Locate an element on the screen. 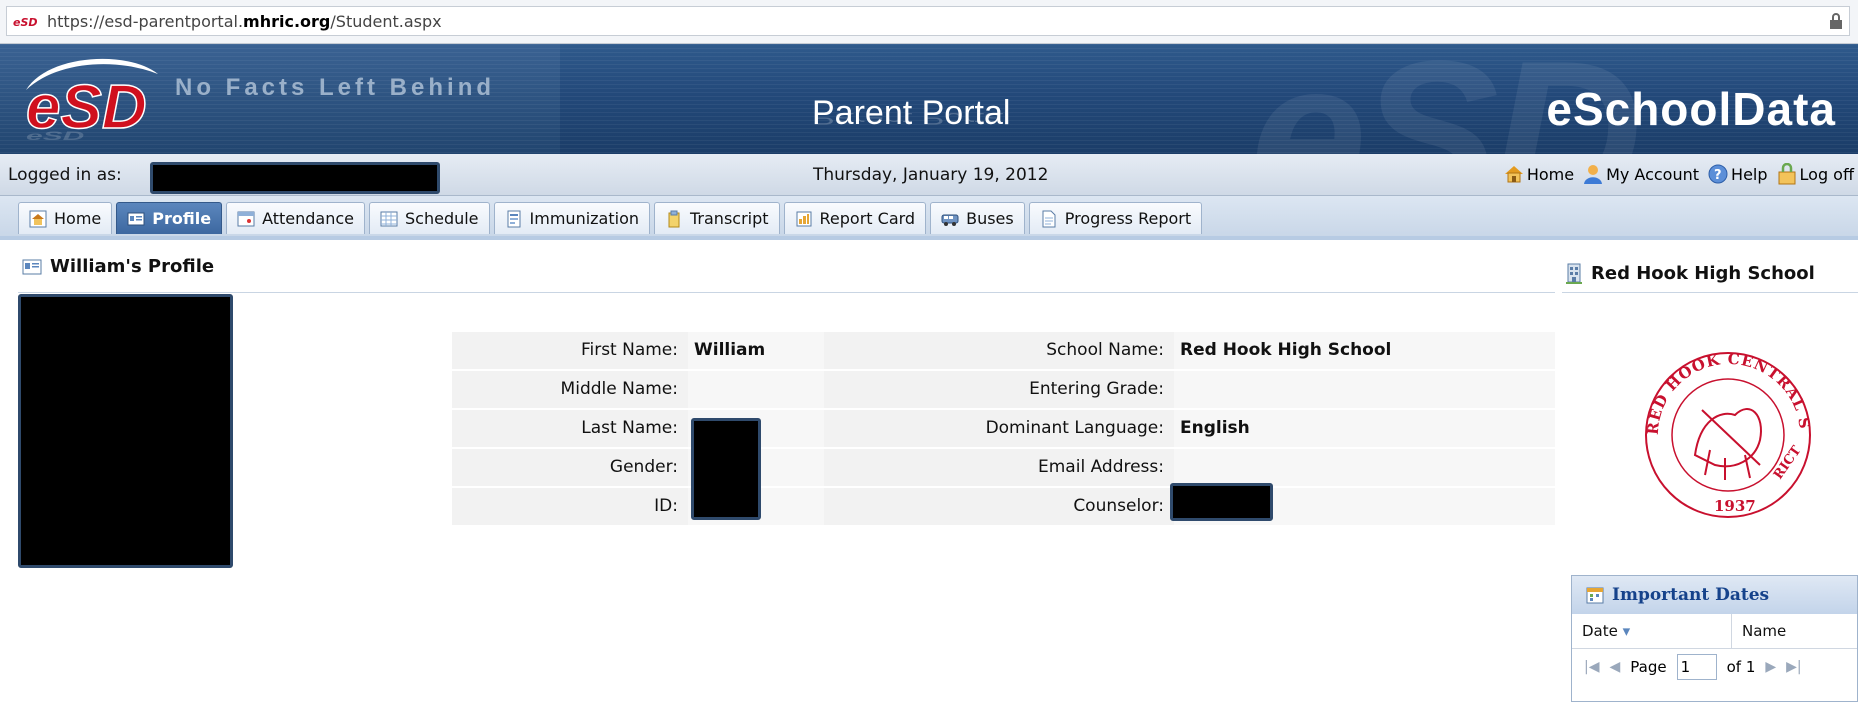 The width and height of the screenshot is (1858, 702). dominant-language-value: English is located at coordinates (1364, 428).